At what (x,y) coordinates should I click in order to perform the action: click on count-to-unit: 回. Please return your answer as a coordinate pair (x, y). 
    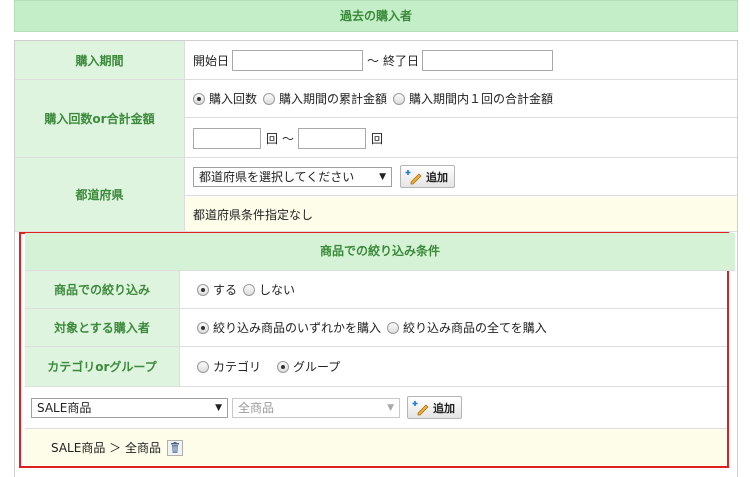
    Looking at the image, I should click on (377, 138).